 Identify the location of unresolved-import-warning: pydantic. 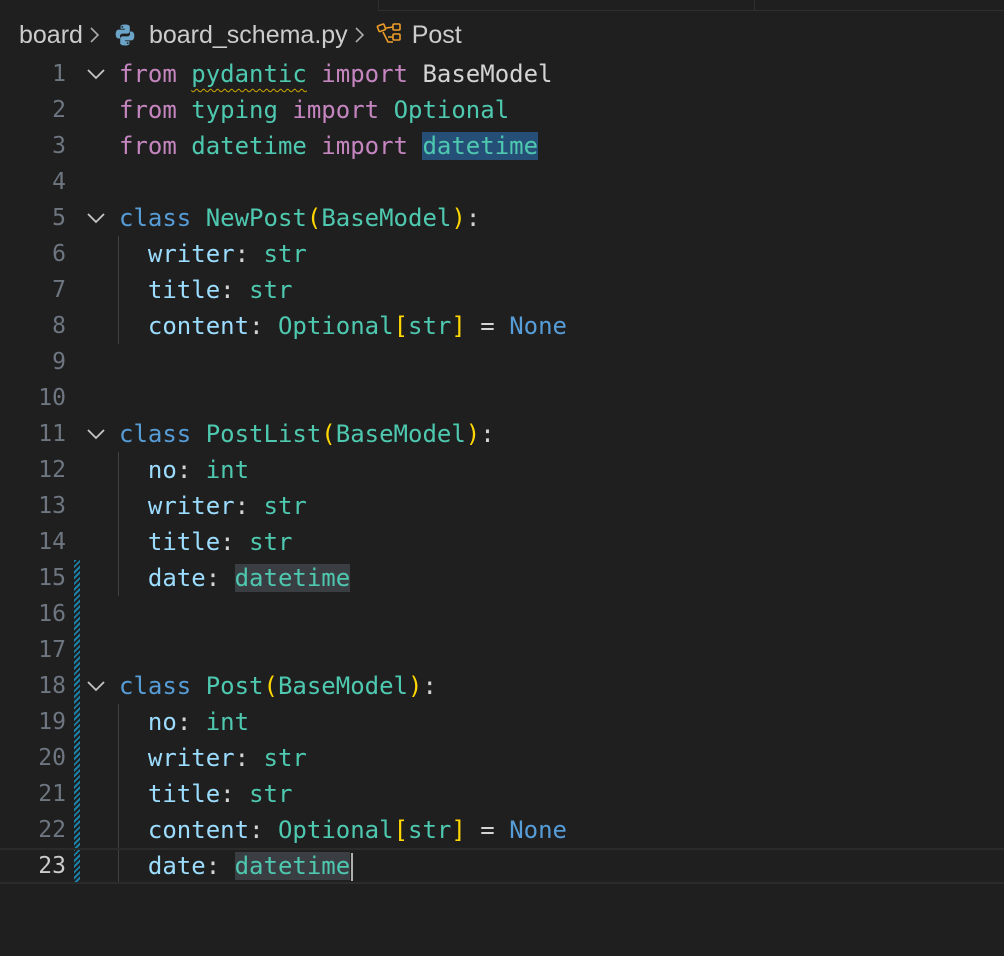
(249, 74).